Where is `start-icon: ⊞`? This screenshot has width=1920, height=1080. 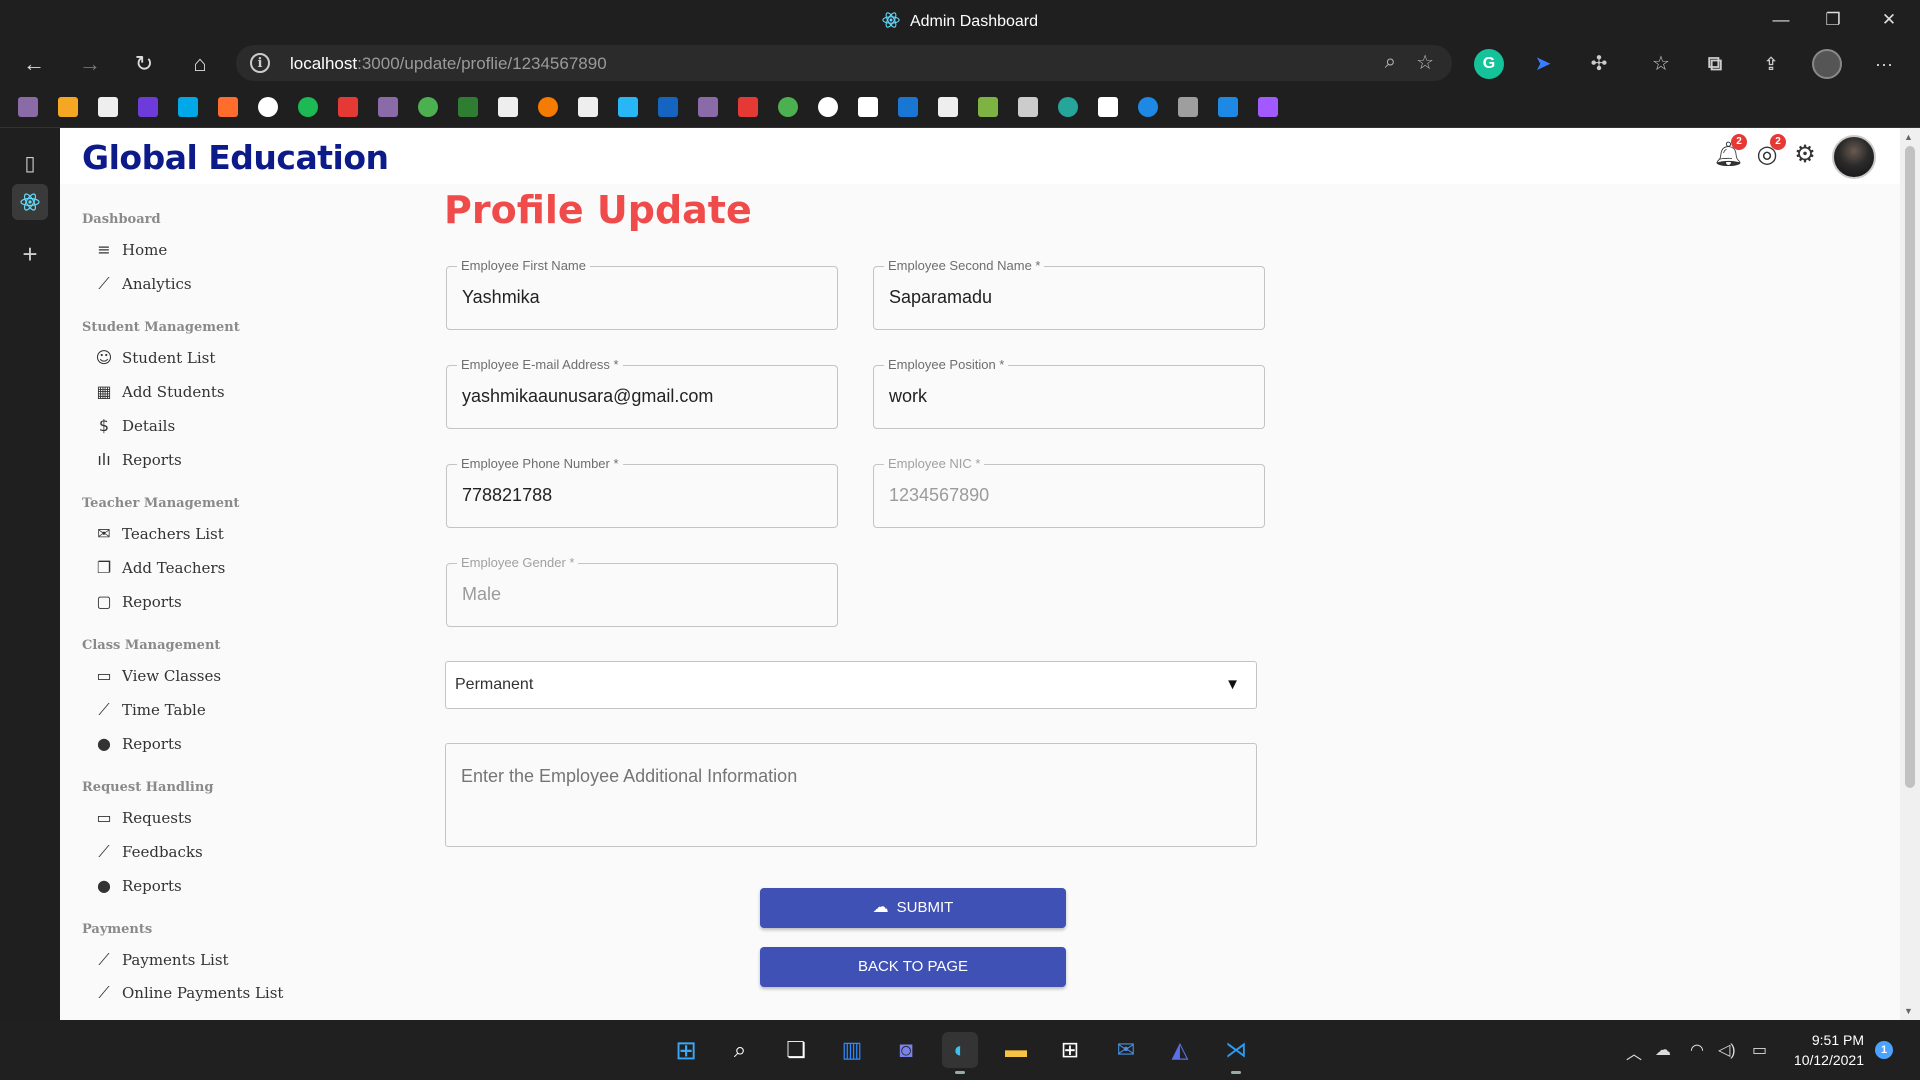 start-icon: ⊞ is located at coordinates (686, 1050).